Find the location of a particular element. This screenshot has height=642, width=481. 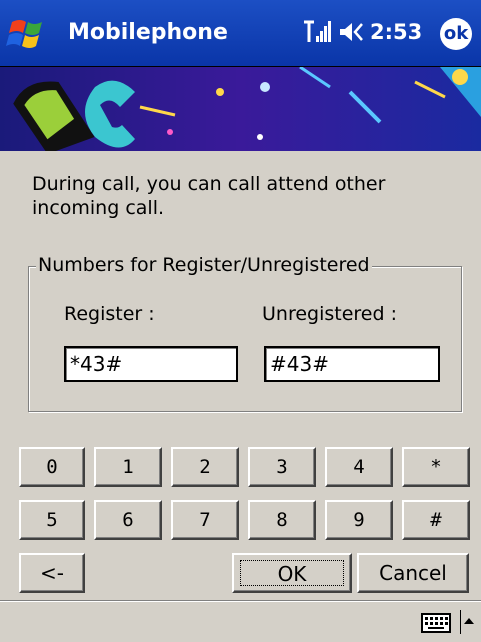

clock: 2:53 is located at coordinates (396, 32).